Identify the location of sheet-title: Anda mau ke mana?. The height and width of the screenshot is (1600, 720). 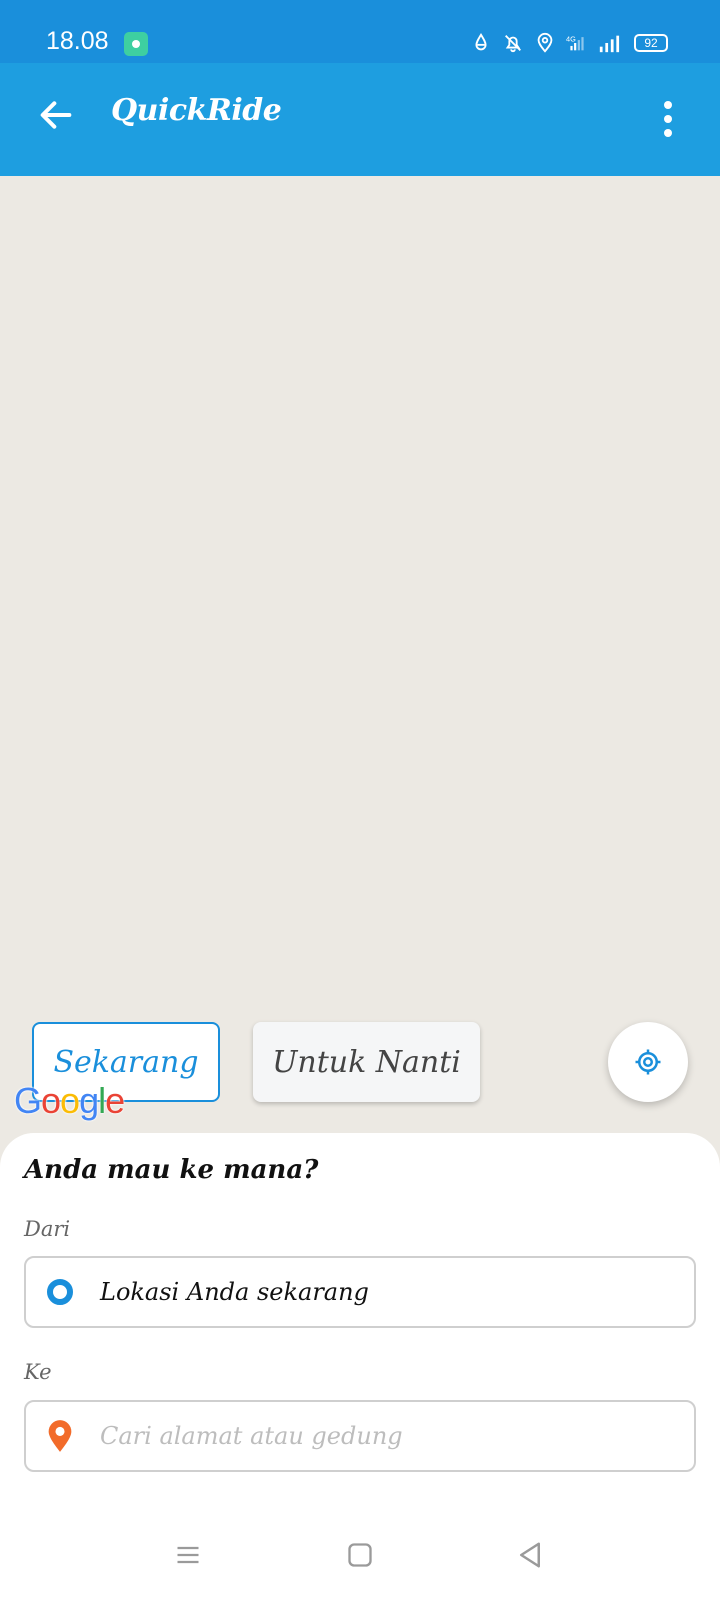
(171, 1170).